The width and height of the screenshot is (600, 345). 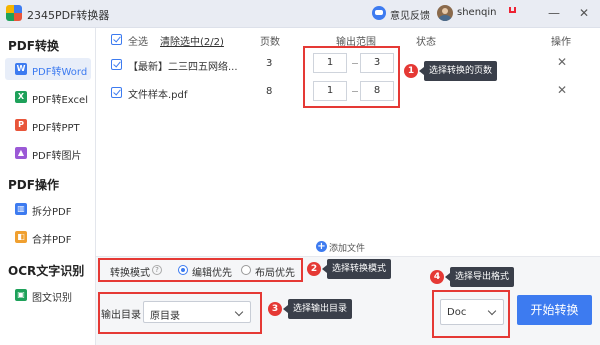 I want to click on app-logo-icon, so click(x=14, y=13).